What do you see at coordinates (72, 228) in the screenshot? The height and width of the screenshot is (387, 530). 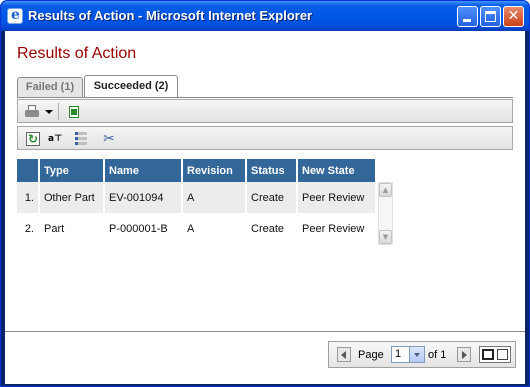 I see `cell-type: Part` at bounding box center [72, 228].